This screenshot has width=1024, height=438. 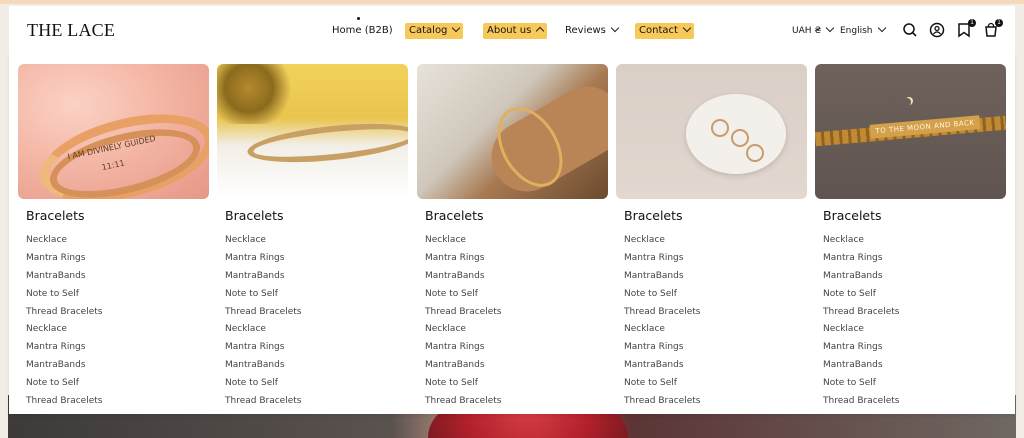 What do you see at coordinates (71, 30) in the screenshot?
I see `logo: THE LACE` at bounding box center [71, 30].